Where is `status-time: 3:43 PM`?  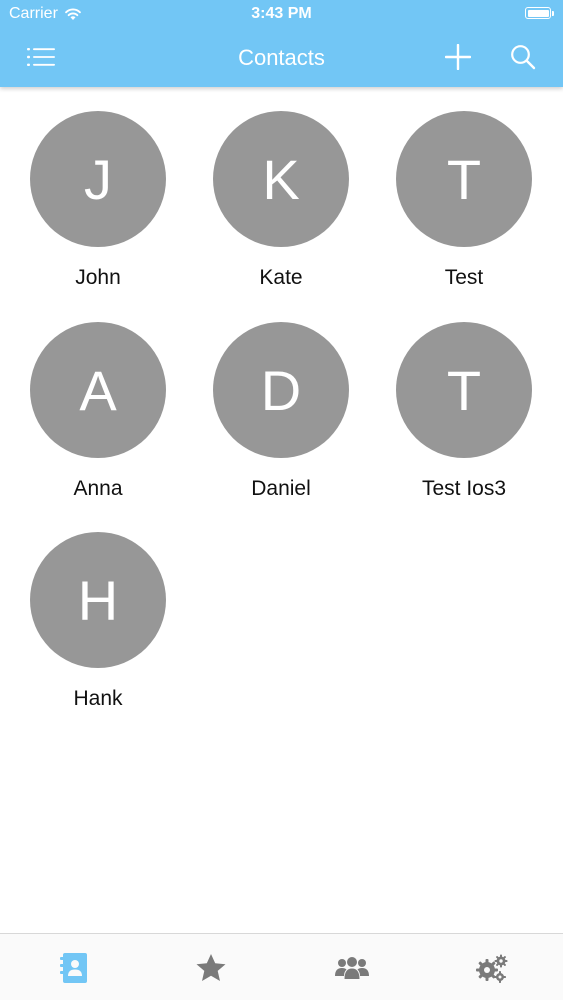
status-time: 3:43 PM is located at coordinates (281, 13).